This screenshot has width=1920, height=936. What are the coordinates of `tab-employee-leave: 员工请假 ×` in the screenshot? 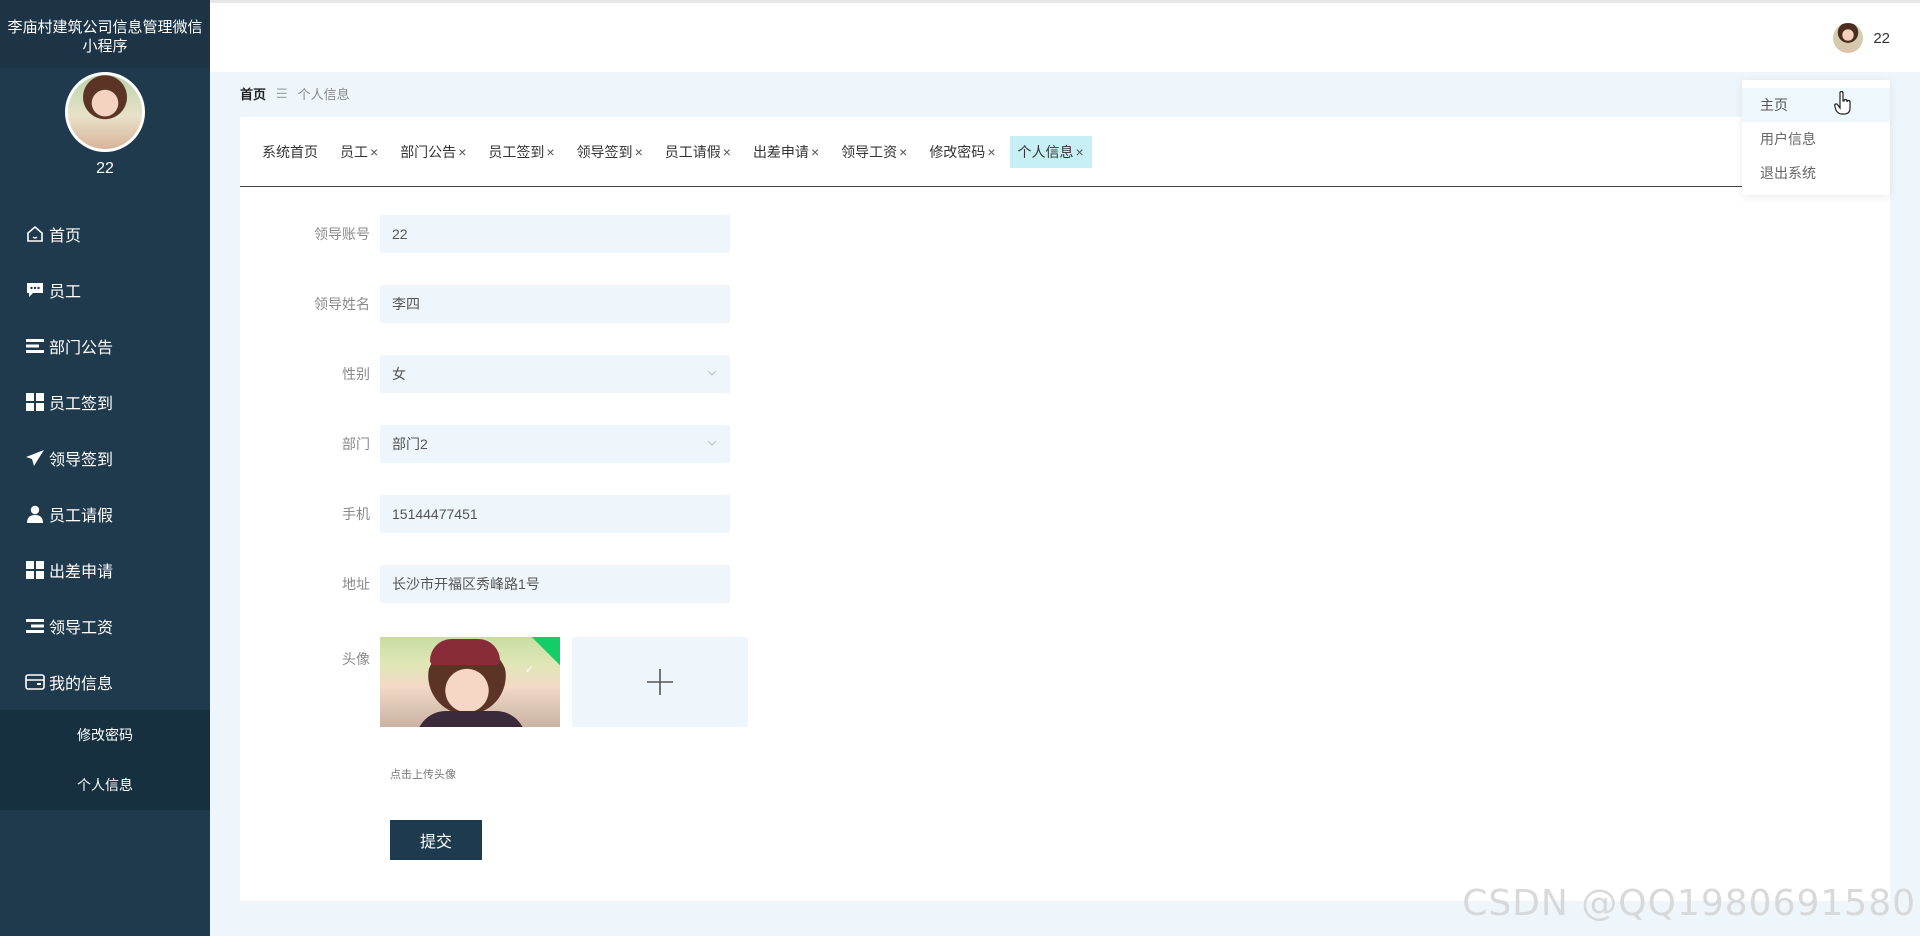 It's located at (698, 152).